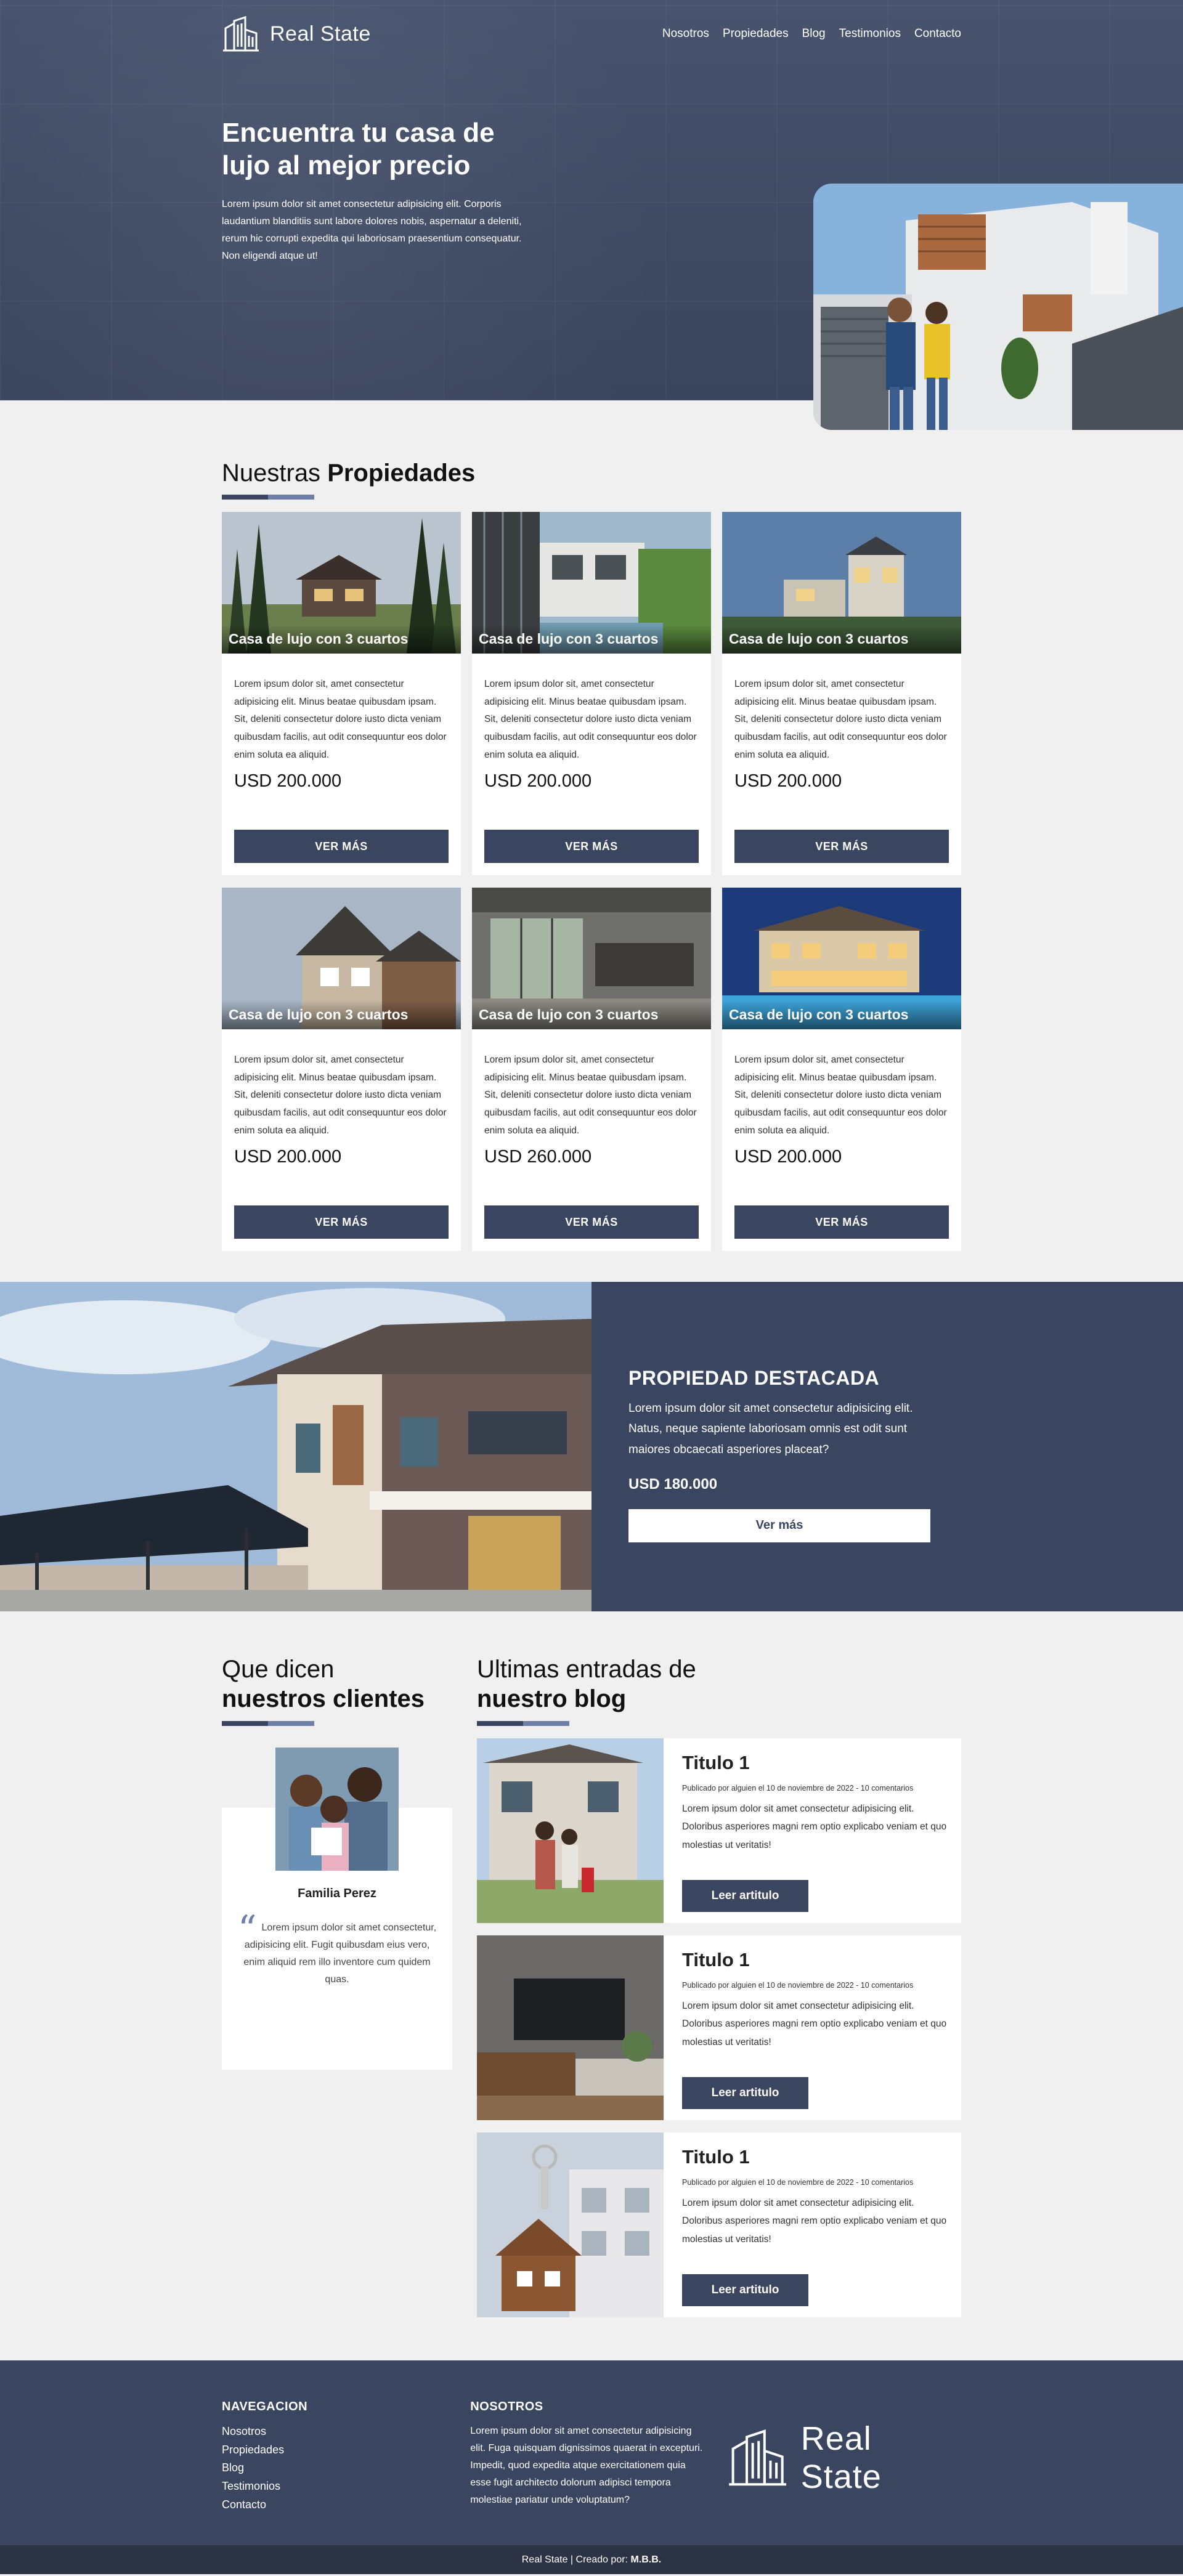 The image size is (1183, 2576). I want to click on properties-title-bold: Propiedades, so click(401, 473).